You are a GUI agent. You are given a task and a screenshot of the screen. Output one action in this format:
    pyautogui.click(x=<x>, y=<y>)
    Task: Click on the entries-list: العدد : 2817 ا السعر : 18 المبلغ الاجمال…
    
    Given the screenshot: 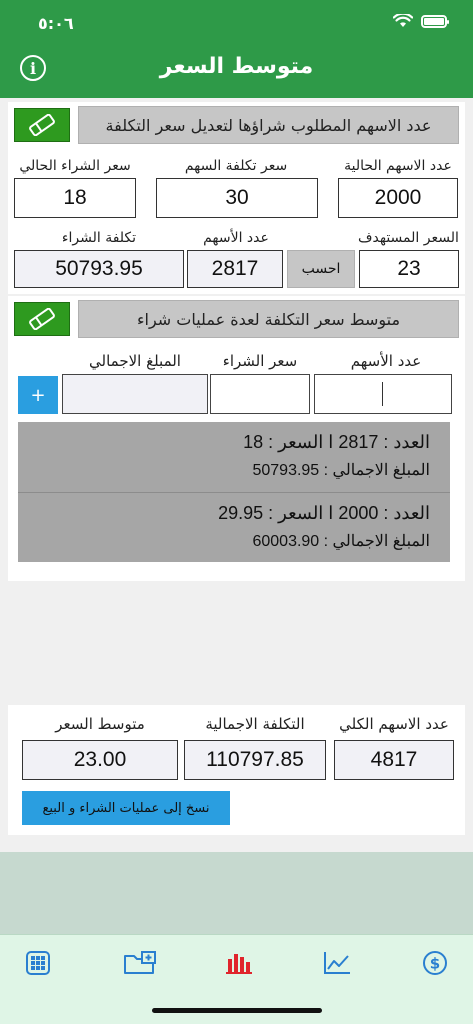 What is the action you would take?
    pyautogui.click(x=234, y=492)
    